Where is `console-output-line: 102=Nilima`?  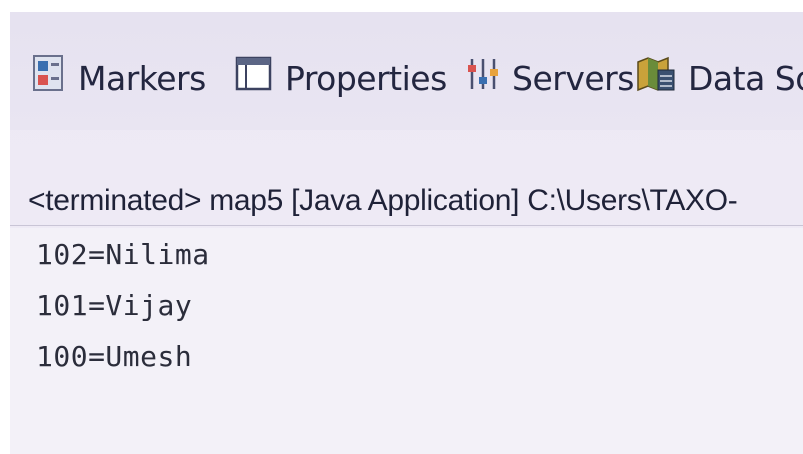
console-output-line: 102=Nilima is located at coordinates (123, 254).